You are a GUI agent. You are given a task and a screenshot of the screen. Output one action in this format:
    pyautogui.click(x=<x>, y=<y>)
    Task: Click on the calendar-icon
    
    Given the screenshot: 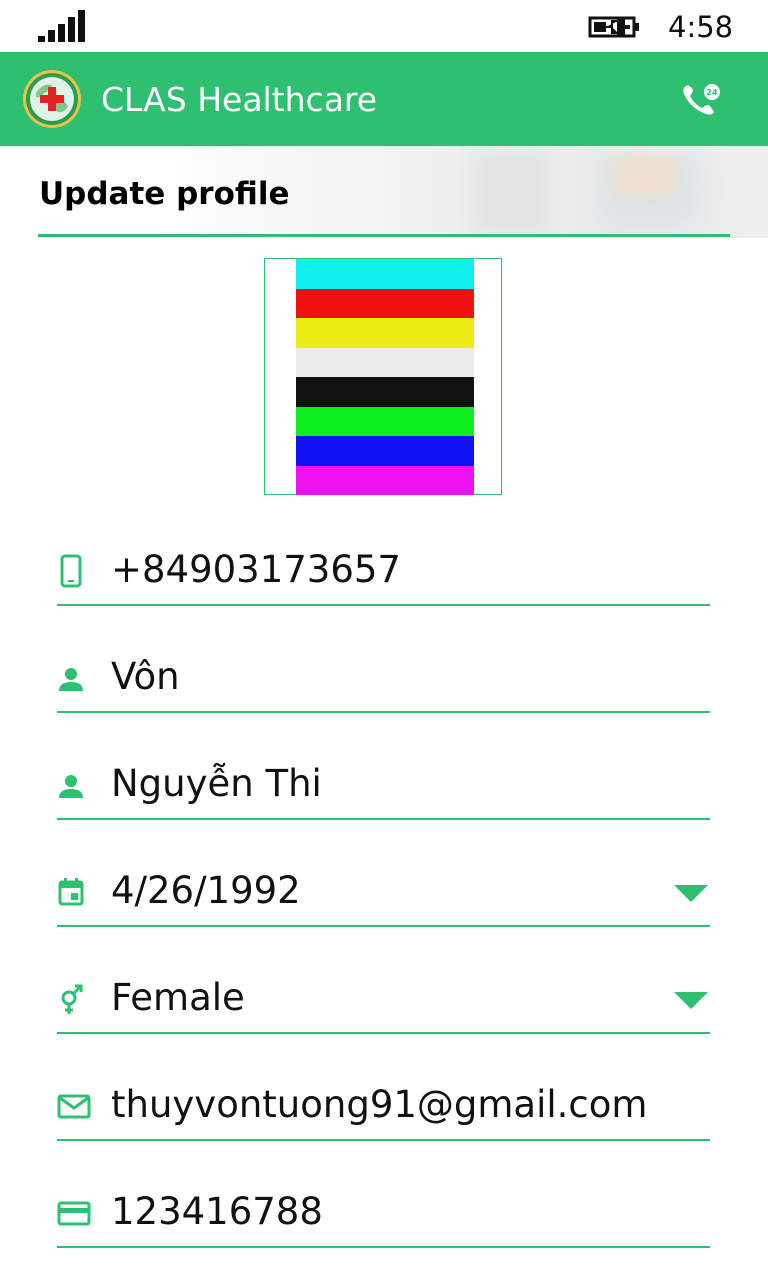 What is the action you would take?
    pyautogui.click(x=71, y=892)
    